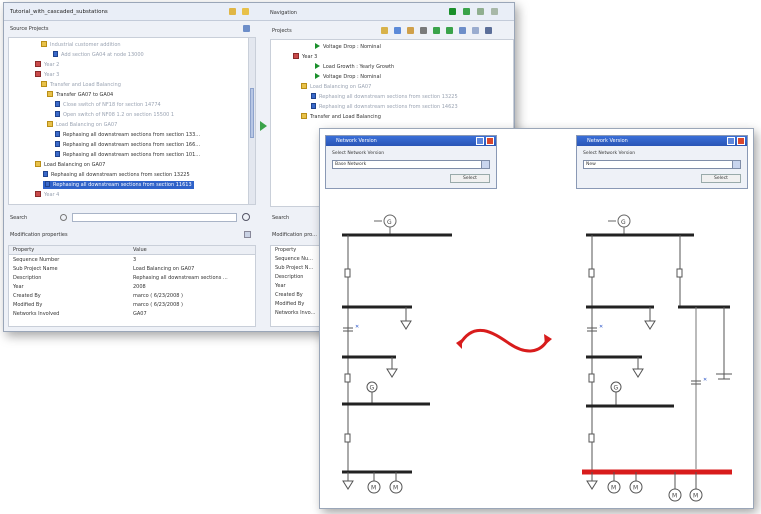  I want to click on tree-item: Year 4, so click(47, 195).